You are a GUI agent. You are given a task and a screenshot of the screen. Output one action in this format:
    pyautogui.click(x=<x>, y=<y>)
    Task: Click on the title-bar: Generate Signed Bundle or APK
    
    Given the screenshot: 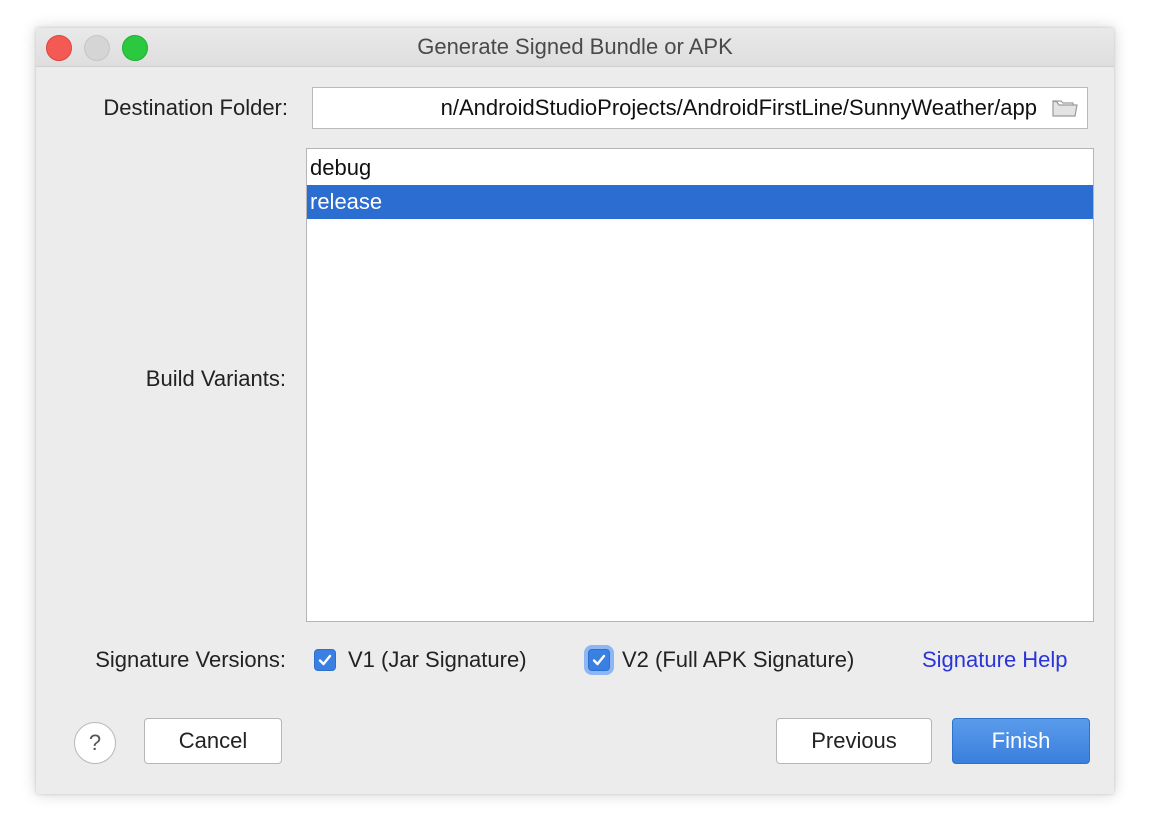 What is the action you would take?
    pyautogui.click(x=575, y=47)
    